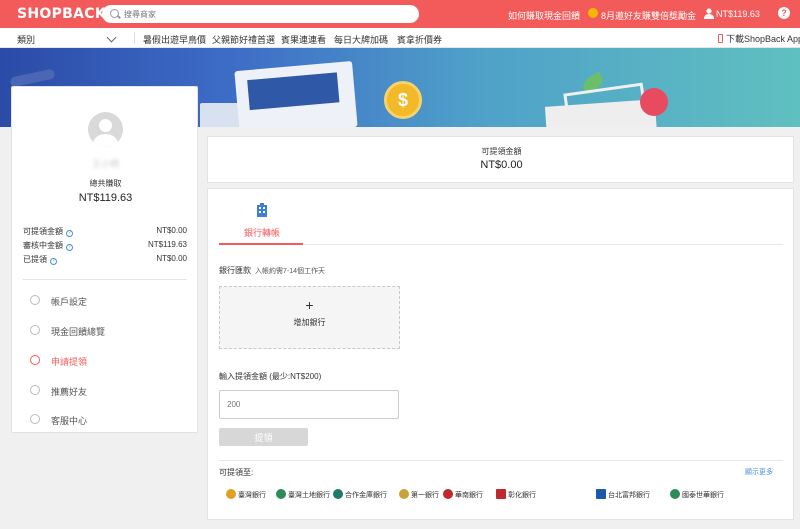  I want to click on balance-value: NT$119.63, so click(167, 244).